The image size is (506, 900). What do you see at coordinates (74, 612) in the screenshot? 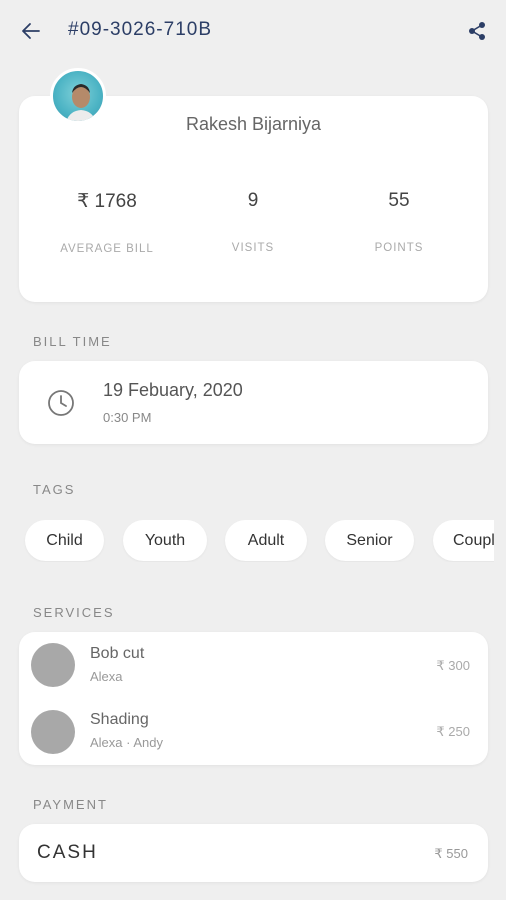
I see `services-section-label: SERVICES` at bounding box center [74, 612].